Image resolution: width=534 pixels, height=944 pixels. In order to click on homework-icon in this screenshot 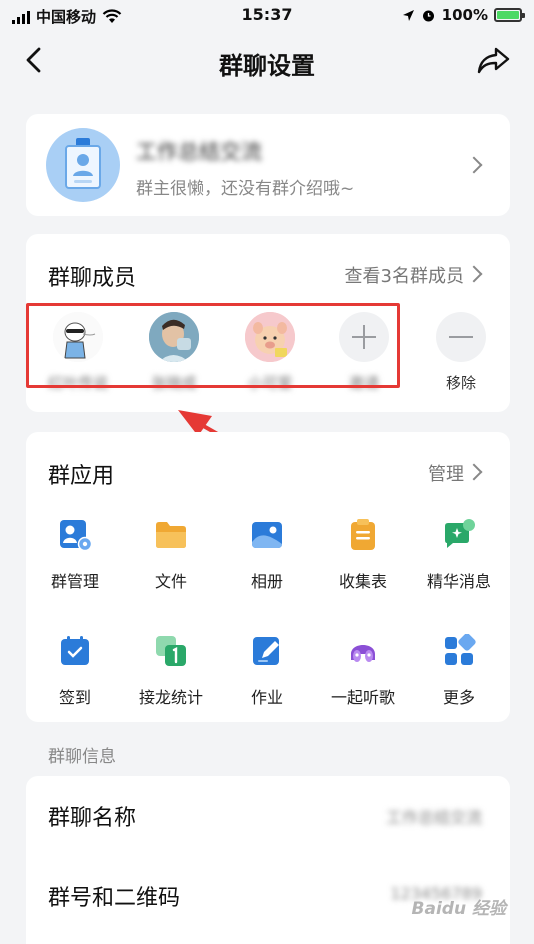, I will do `click(266, 651)`.